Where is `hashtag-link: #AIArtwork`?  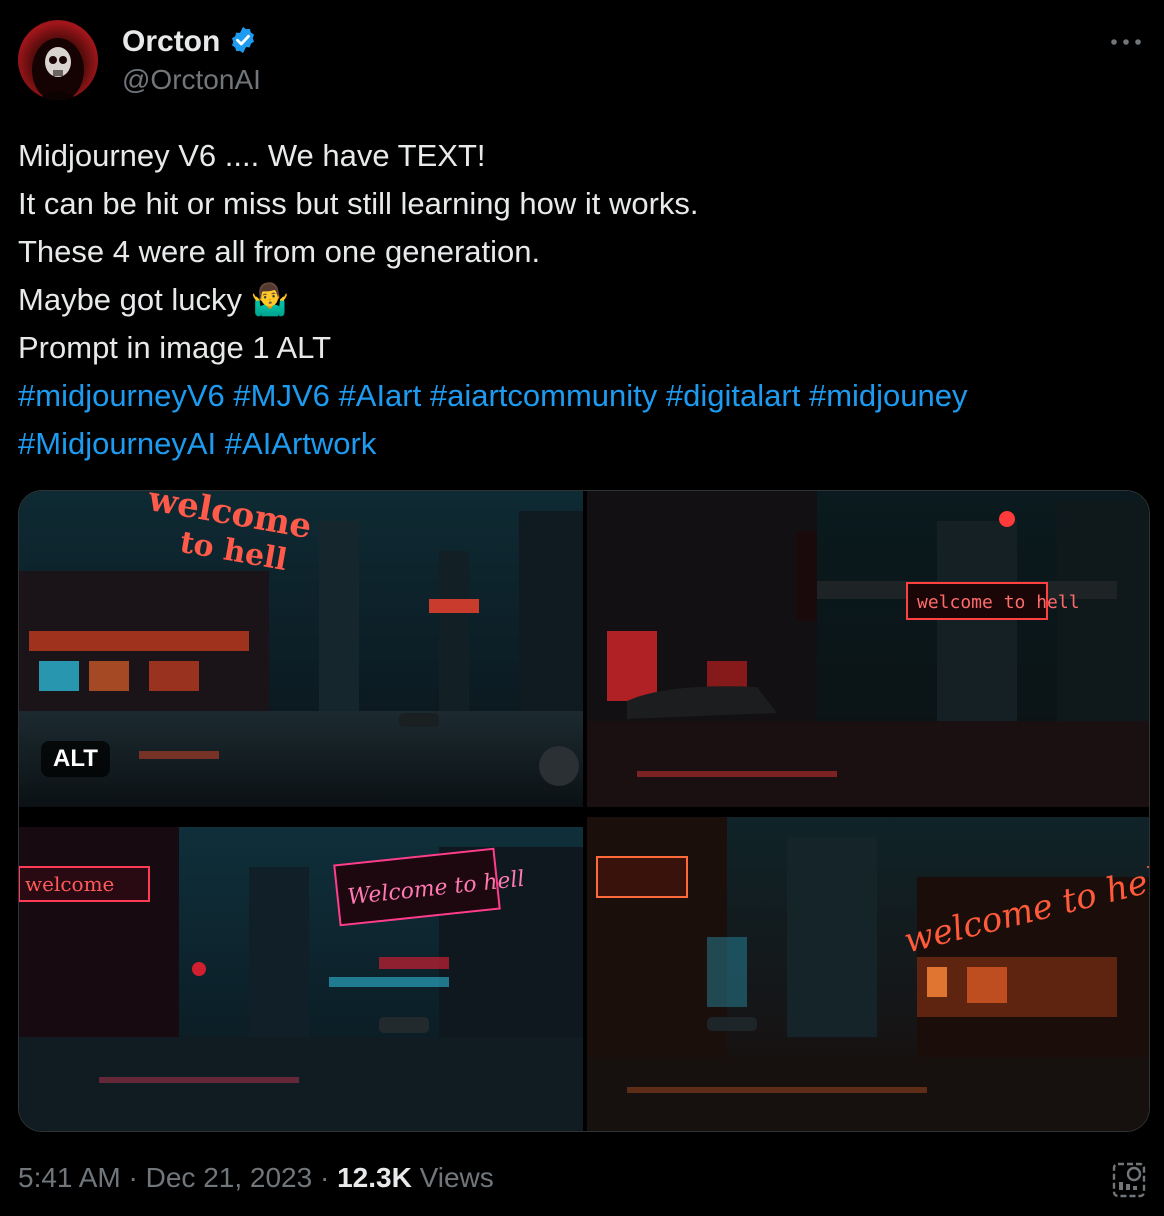 hashtag-link: #AIArtwork is located at coordinates (301, 443).